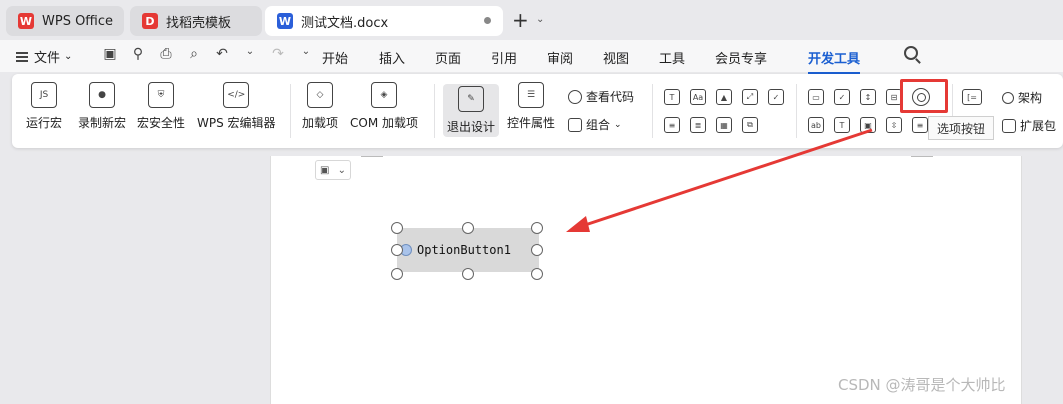  Describe the element at coordinates (150, 21) in the screenshot. I see `docer-logo-icon: D` at that location.